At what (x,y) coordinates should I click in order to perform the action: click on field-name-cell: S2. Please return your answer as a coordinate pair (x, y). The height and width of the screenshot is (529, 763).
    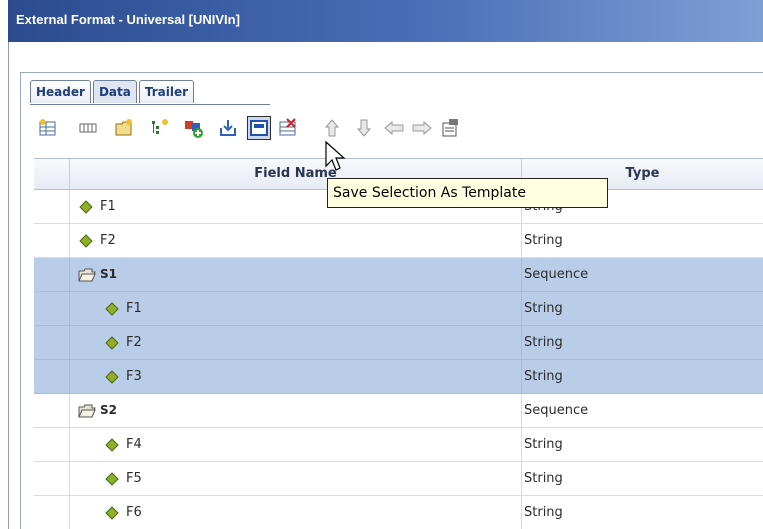
    Looking at the image, I should click on (296, 410).